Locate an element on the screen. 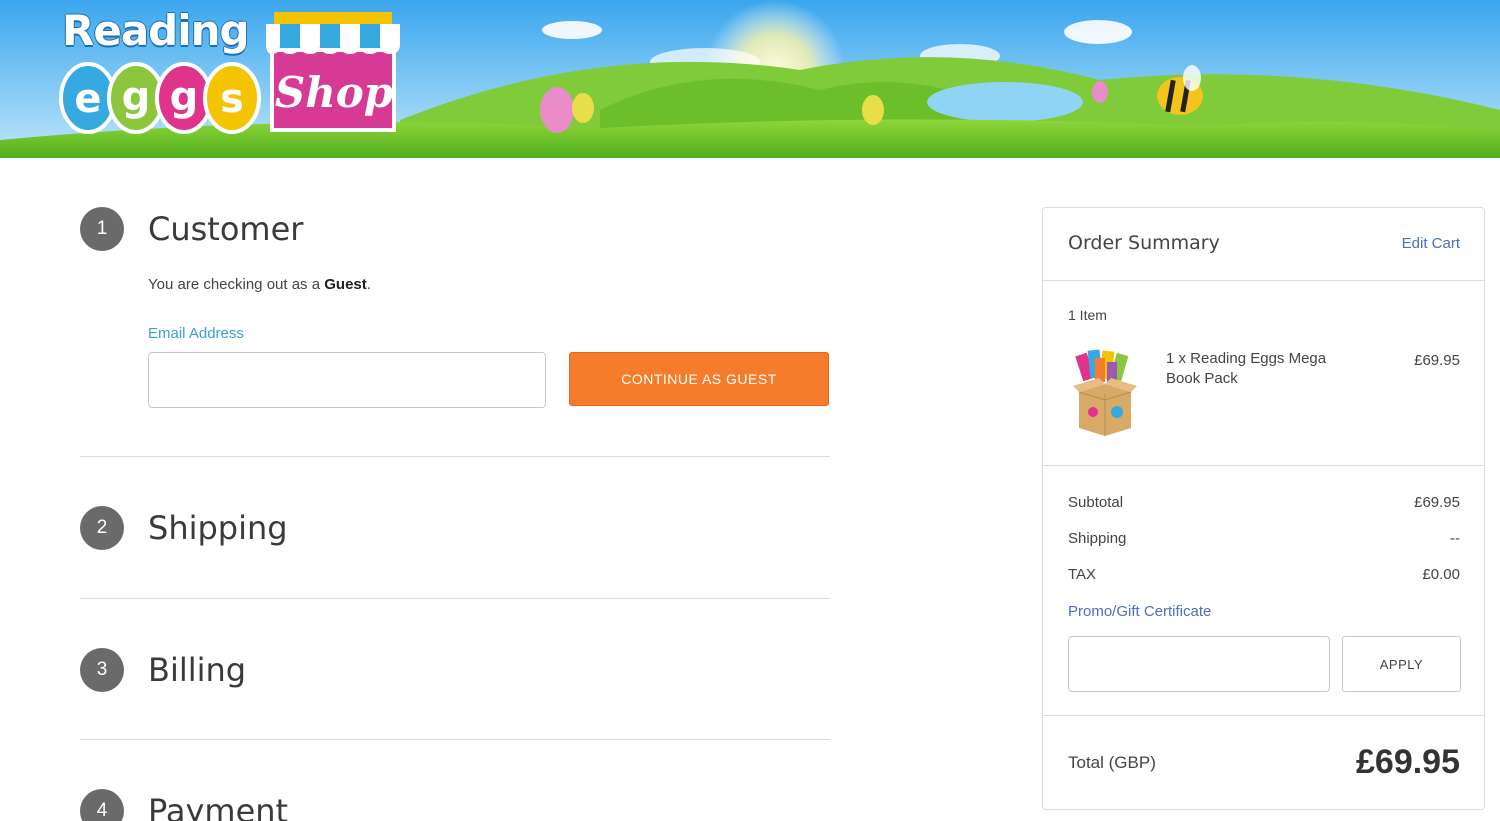 This screenshot has height=821, width=1500. subtotal-value: £69.95 is located at coordinates (1437, 502).